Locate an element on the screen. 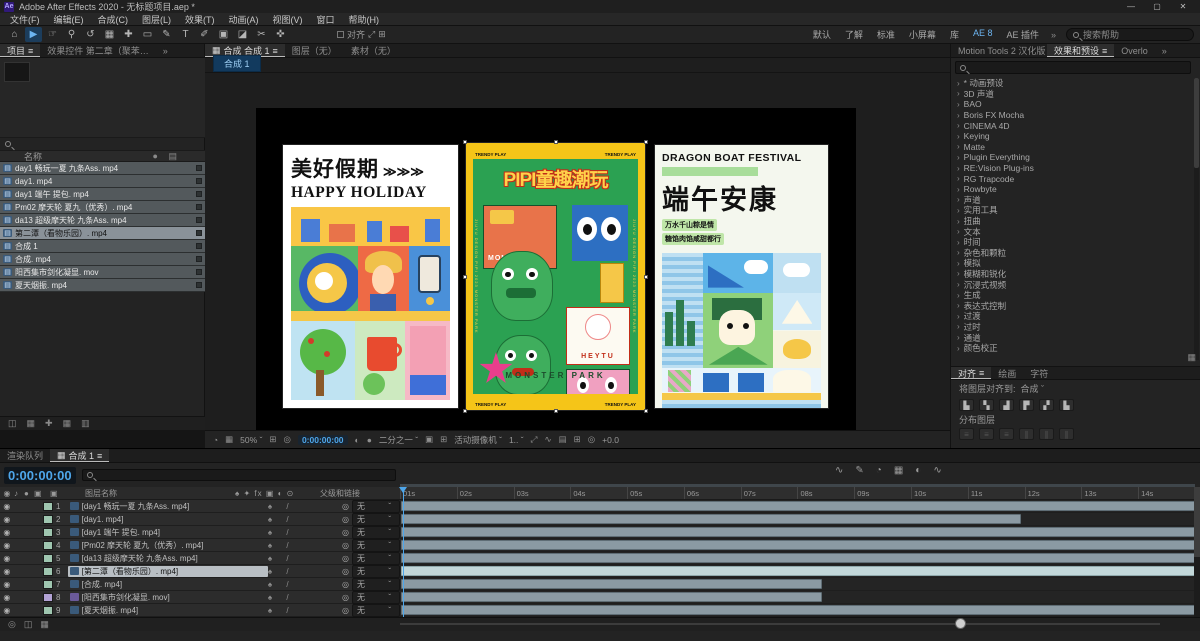  distribute-bottom-button: ≡ is located at coordinates (1006, 434).